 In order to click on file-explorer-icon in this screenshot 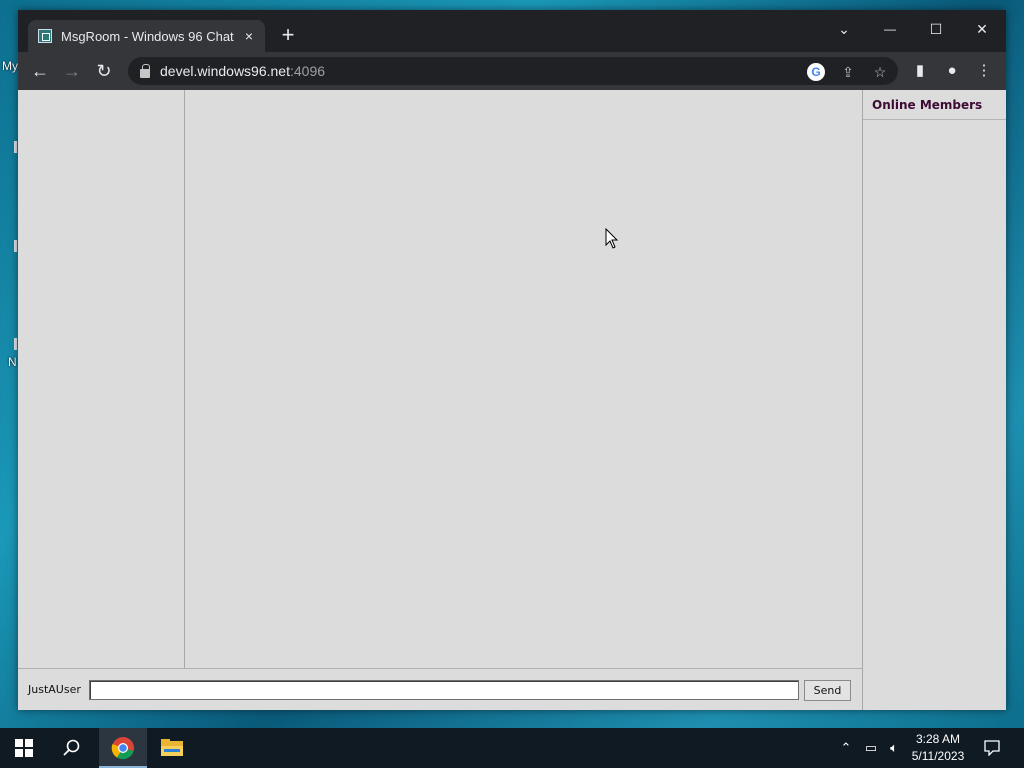, I will do `click(172, 748)`.